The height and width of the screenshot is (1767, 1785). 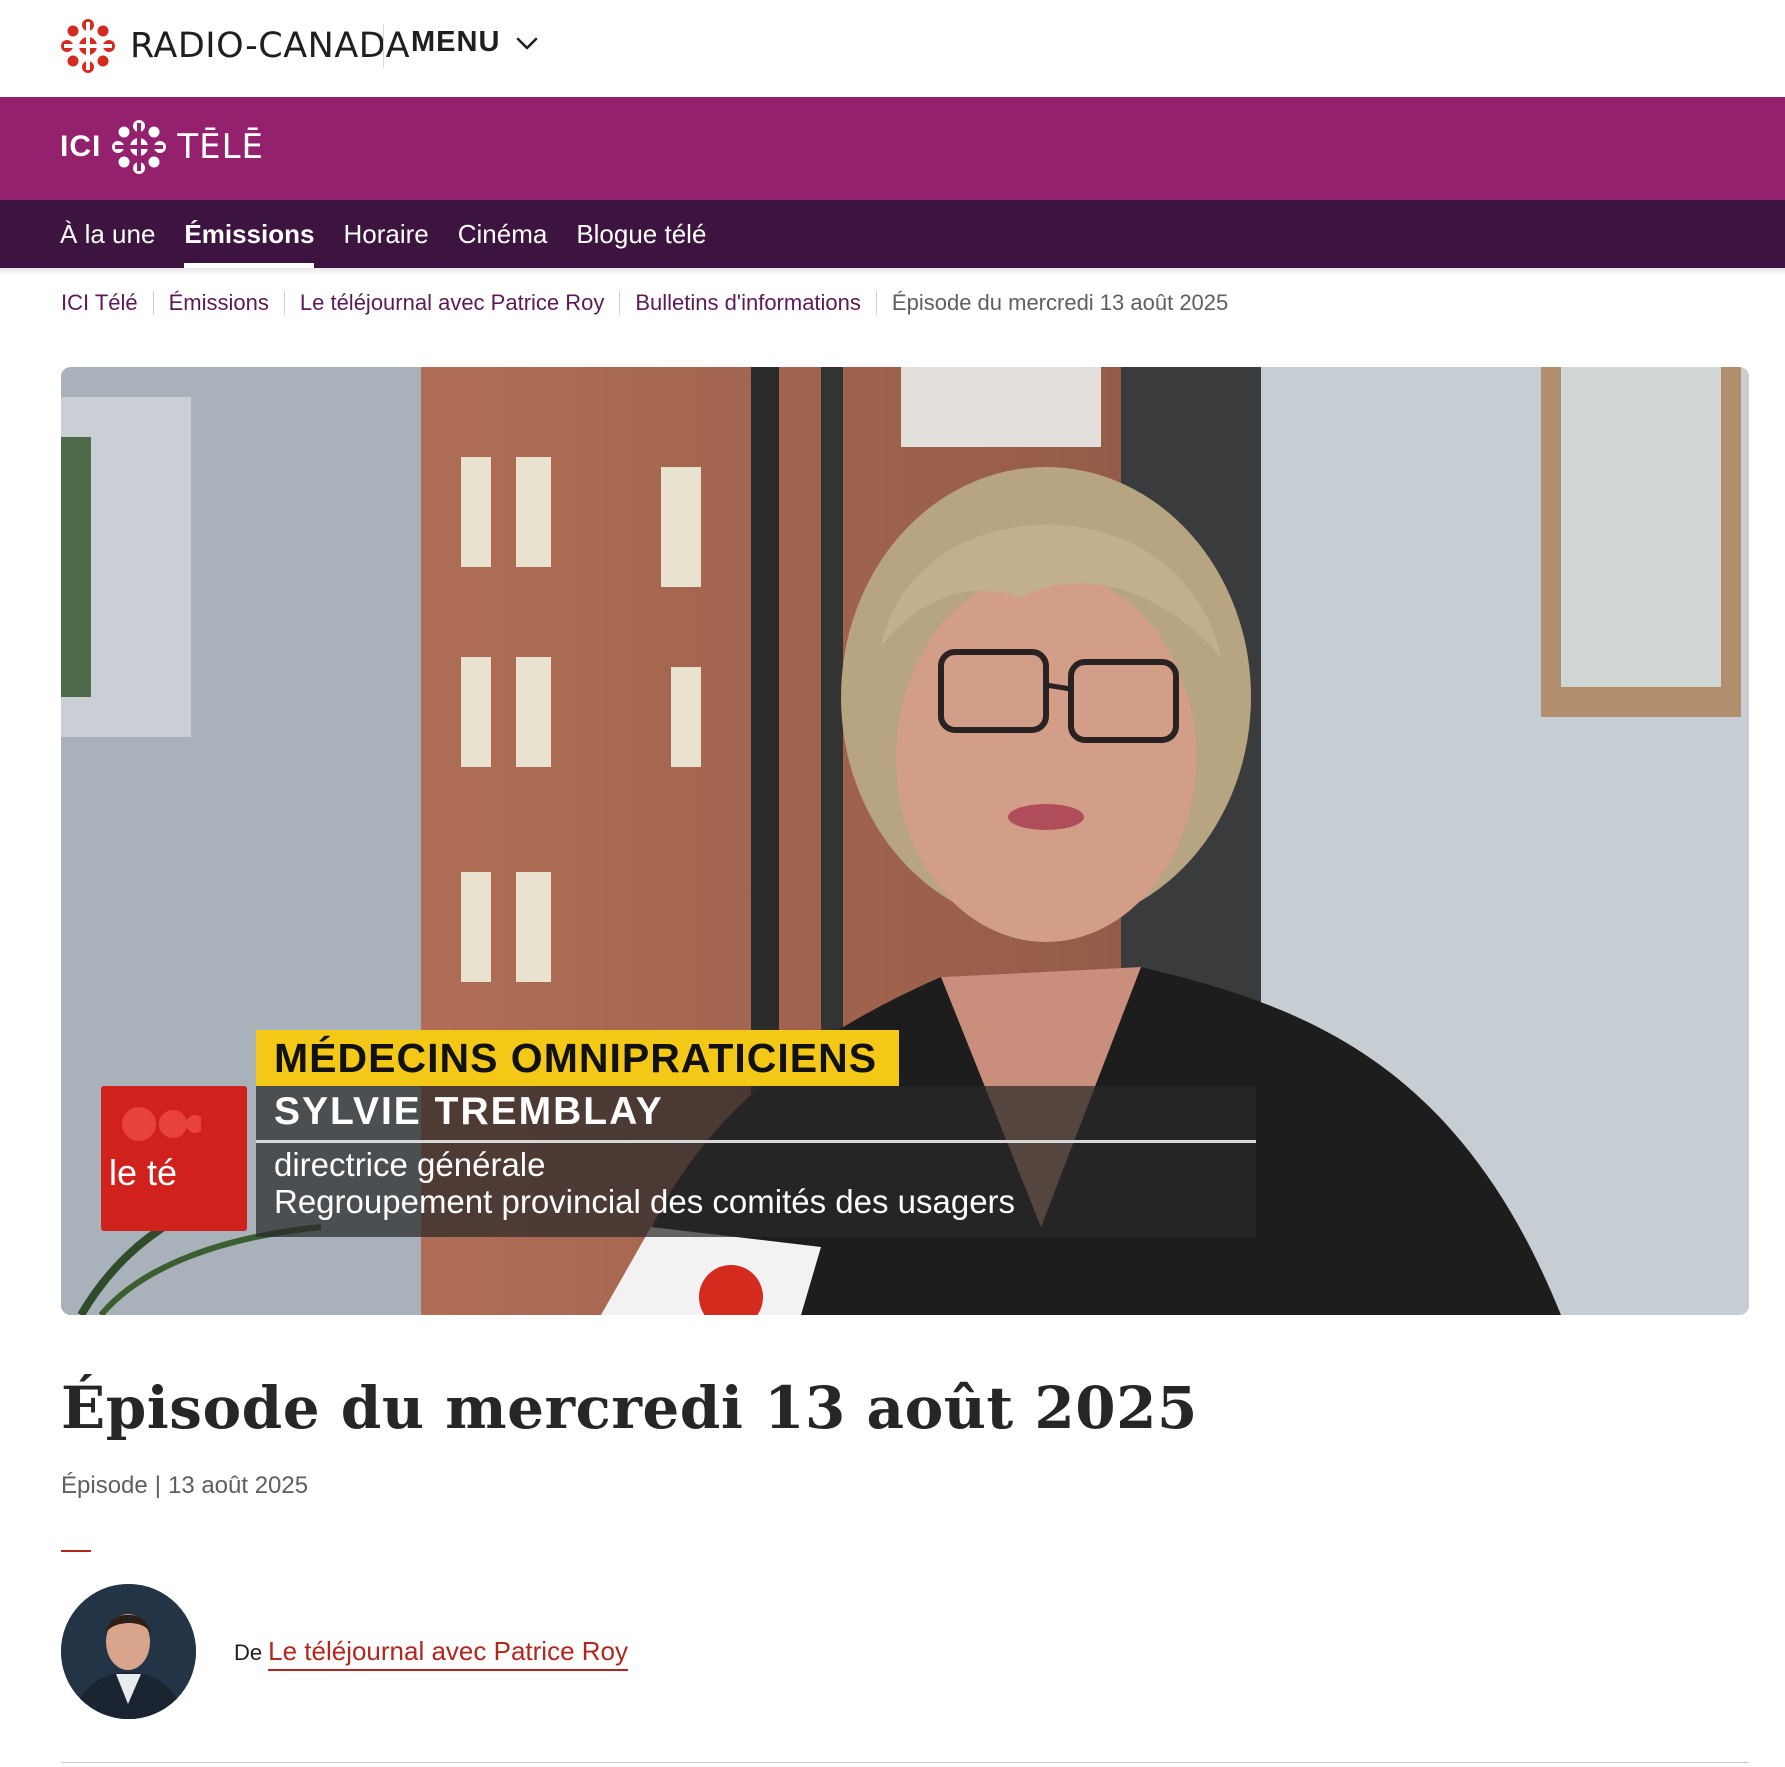 I want to click on nav-item-emissions: Émissions, so click(x=249, y=234).